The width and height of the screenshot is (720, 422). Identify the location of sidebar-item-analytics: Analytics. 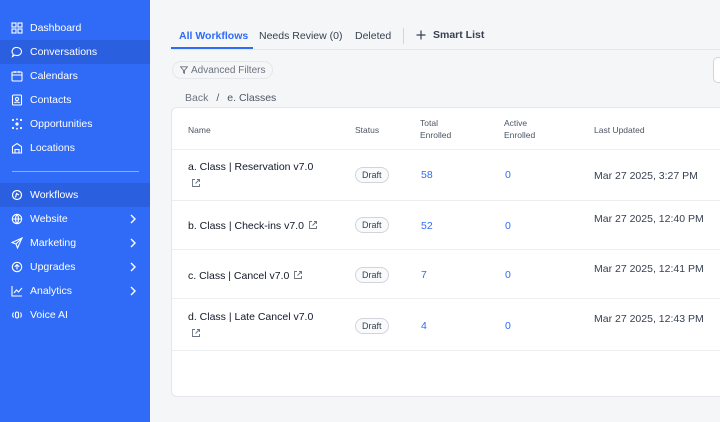
(75, 291).